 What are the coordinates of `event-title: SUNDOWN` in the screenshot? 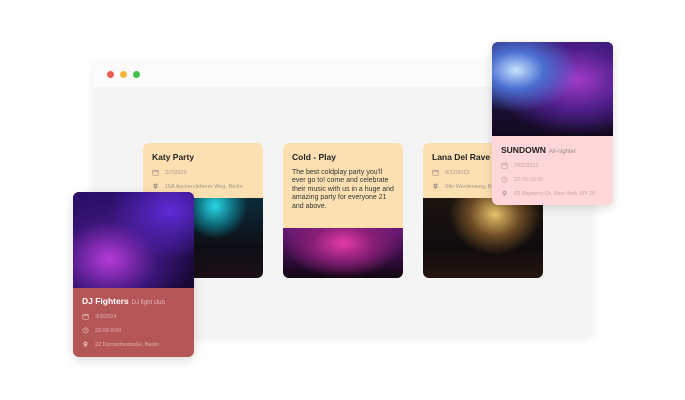 It's located at (523, 150).